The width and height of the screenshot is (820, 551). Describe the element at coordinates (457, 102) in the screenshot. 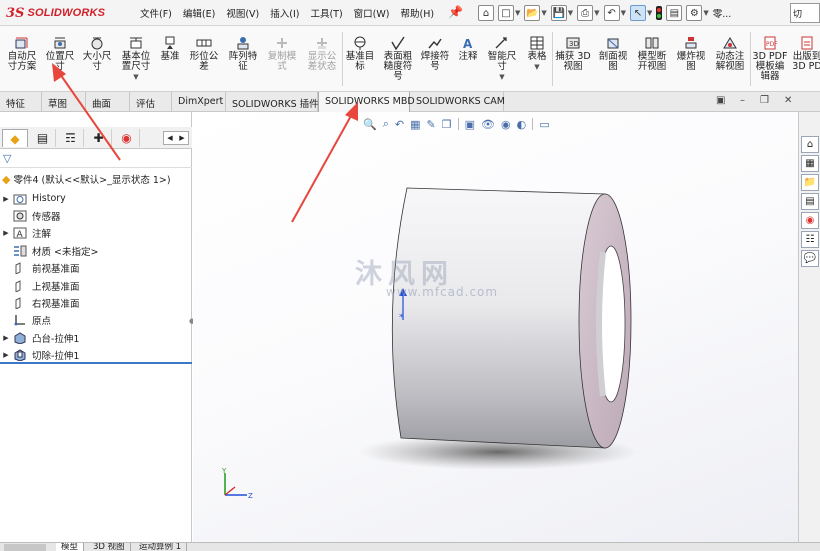

I see `tab-solidworks-cam: SOLIDWORKS CAM` at that location.